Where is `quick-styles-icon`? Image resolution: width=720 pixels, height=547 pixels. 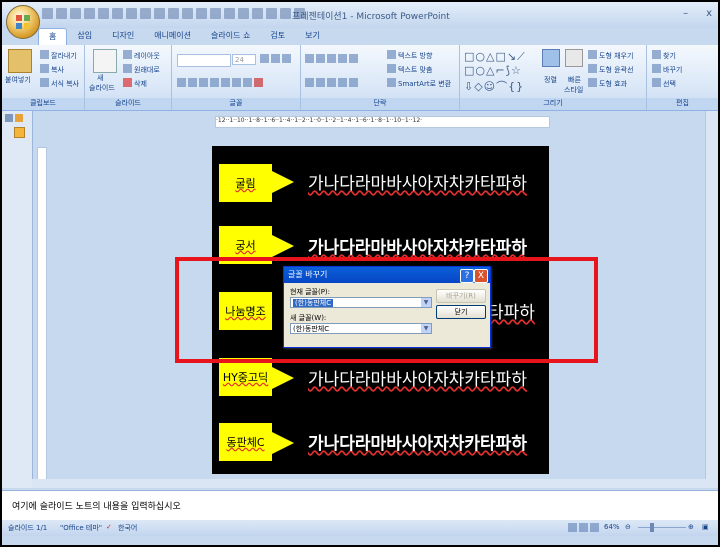
quick-styles-icon is located at coordinates (574, 58).